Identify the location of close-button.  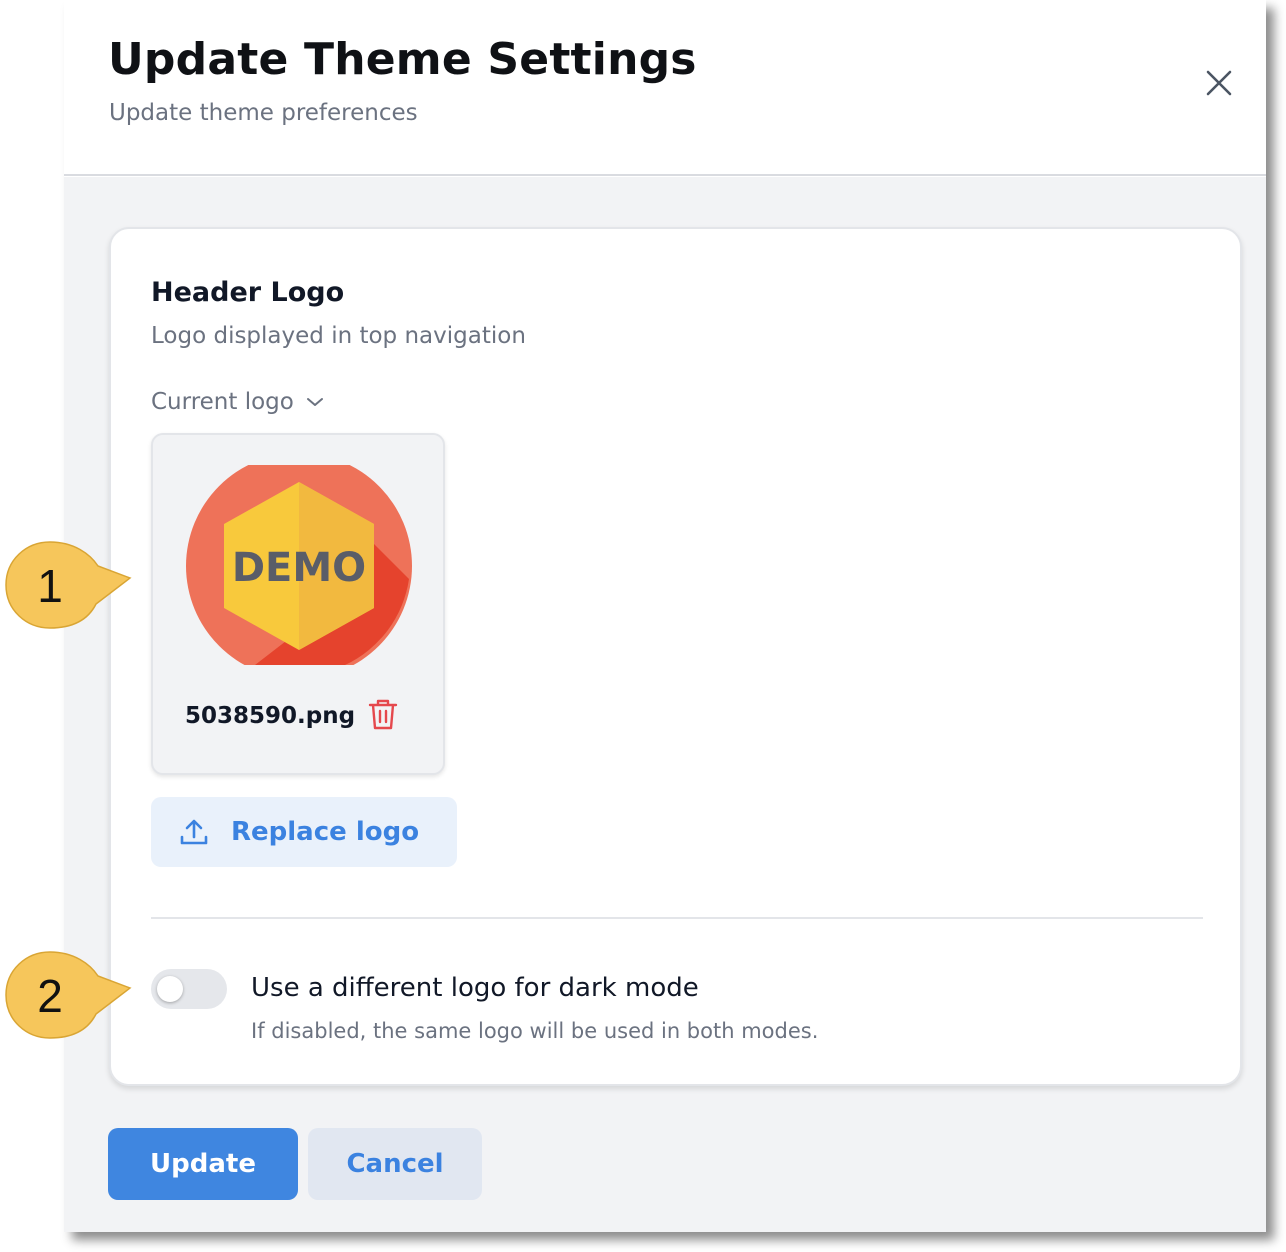
(1219, 83).